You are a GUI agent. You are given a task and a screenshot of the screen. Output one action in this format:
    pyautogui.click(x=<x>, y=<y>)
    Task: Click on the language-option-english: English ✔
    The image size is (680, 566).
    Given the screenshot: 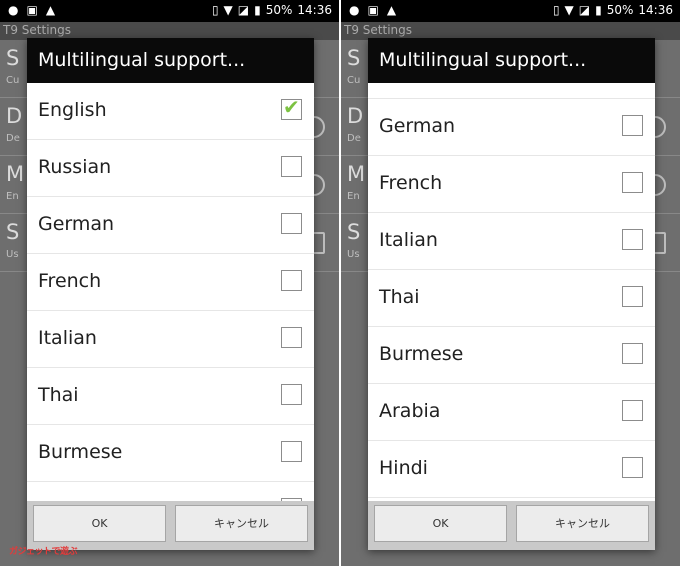 What is the action you would take?
    pyautogui.click(x=170, y=111)
    